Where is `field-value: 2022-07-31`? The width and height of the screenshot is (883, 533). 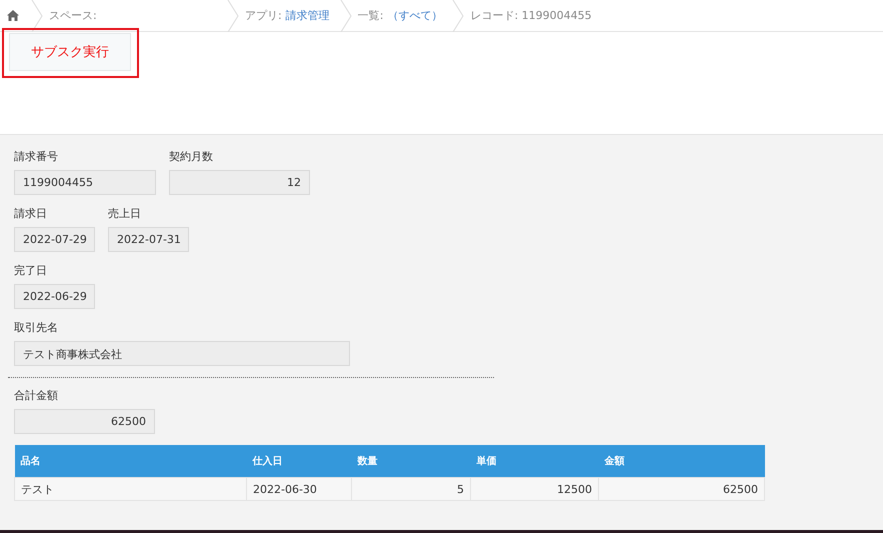 field-value: 2022-07-31 is located at coordinates (148, 239).